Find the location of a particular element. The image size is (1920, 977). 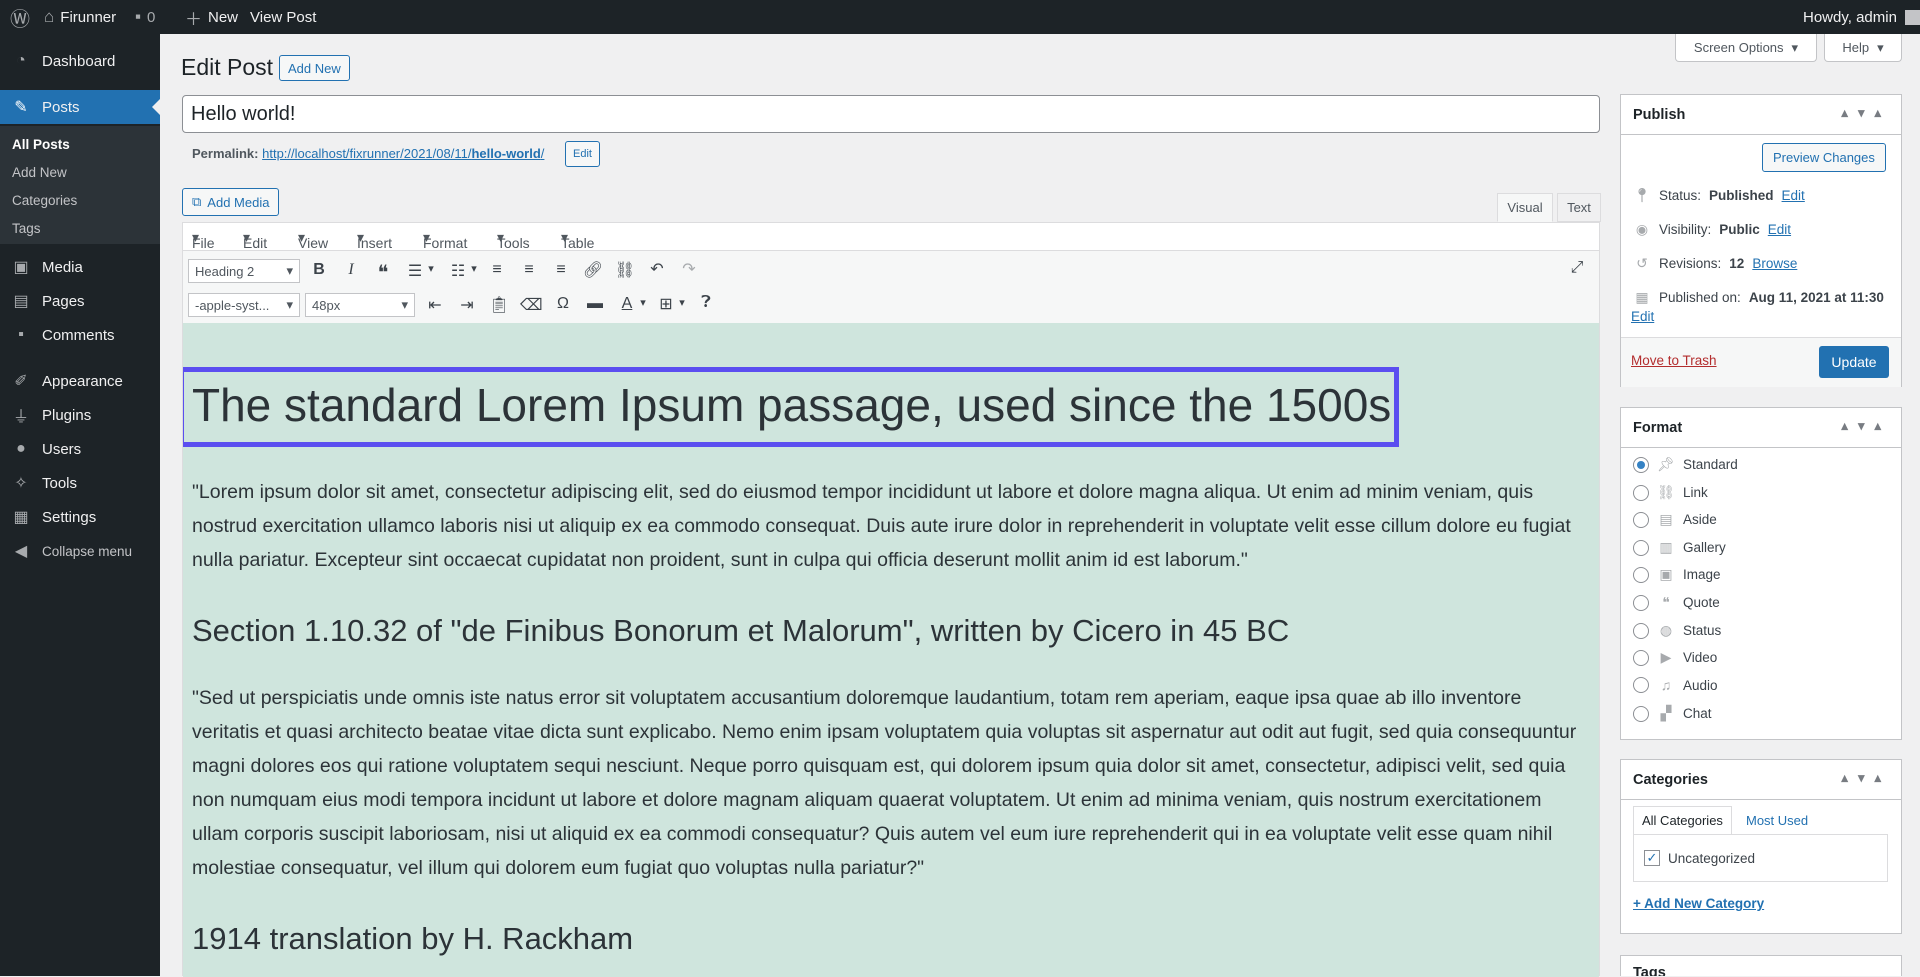

align-right-icon: ≡ is located at coordinates (561, 270).